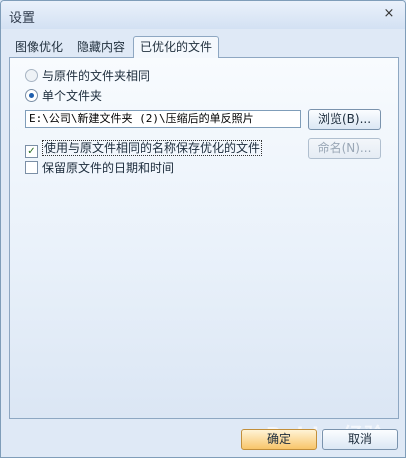 The image size is (406, 458). I want to click on radio-button-unselected, so click(31, 75).